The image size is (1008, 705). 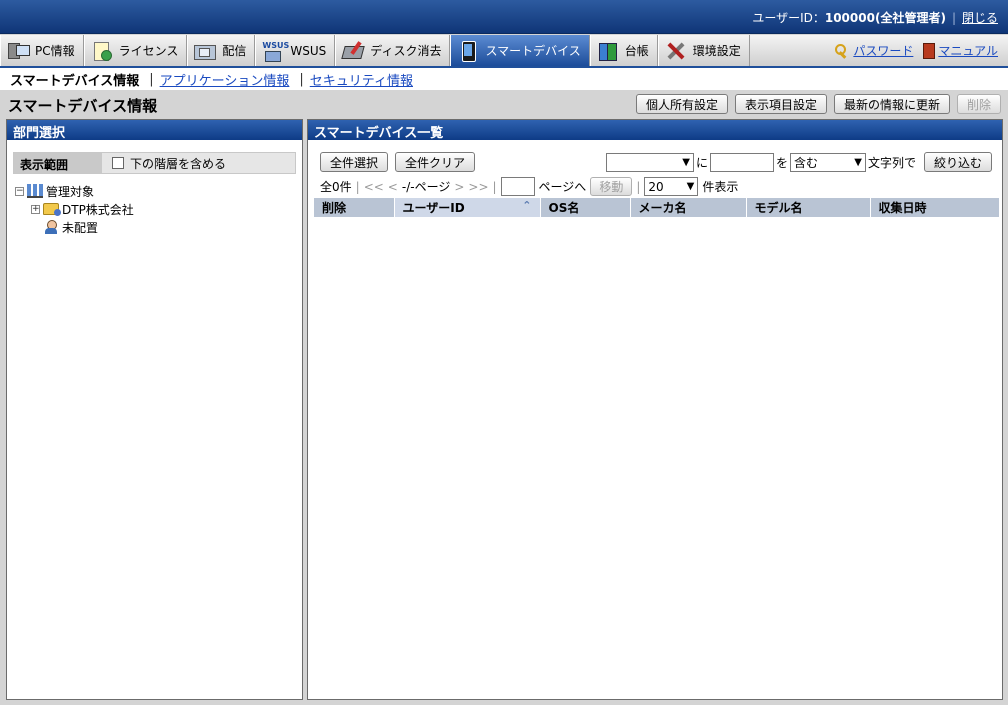 I want to click on expand-icon: +, so click(x=35, y=209).